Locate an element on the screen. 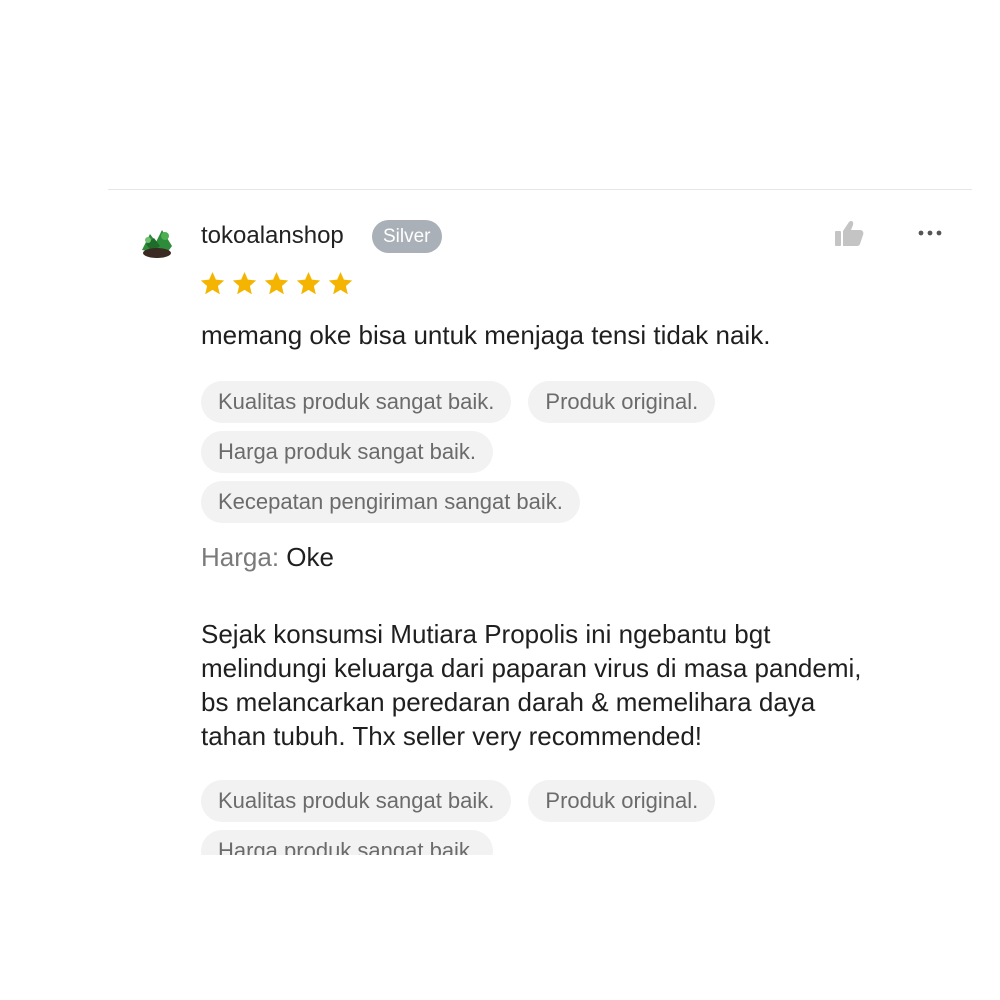 Image resolution: width=1000 pixels, height=1000 pixels. tag-chip: Kecepatan pengiriman sangat baik. is located at coordinates (390, 502).